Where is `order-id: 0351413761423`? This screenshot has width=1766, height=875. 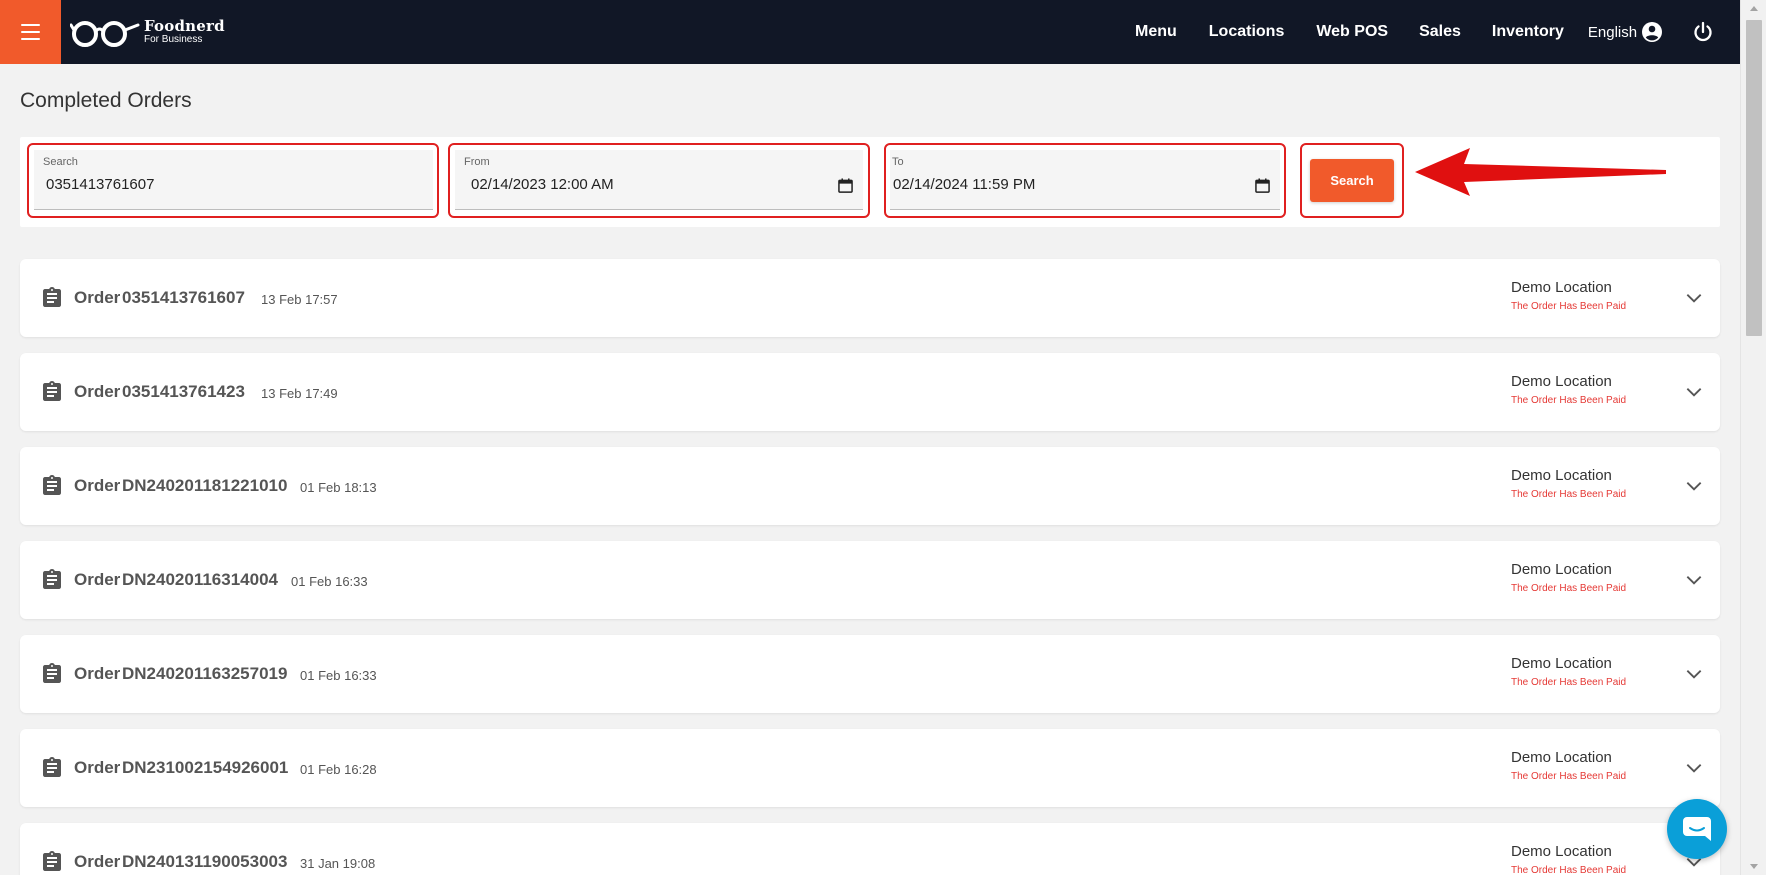
order-id: 0351413761423 is located at coordinates (183, 391).